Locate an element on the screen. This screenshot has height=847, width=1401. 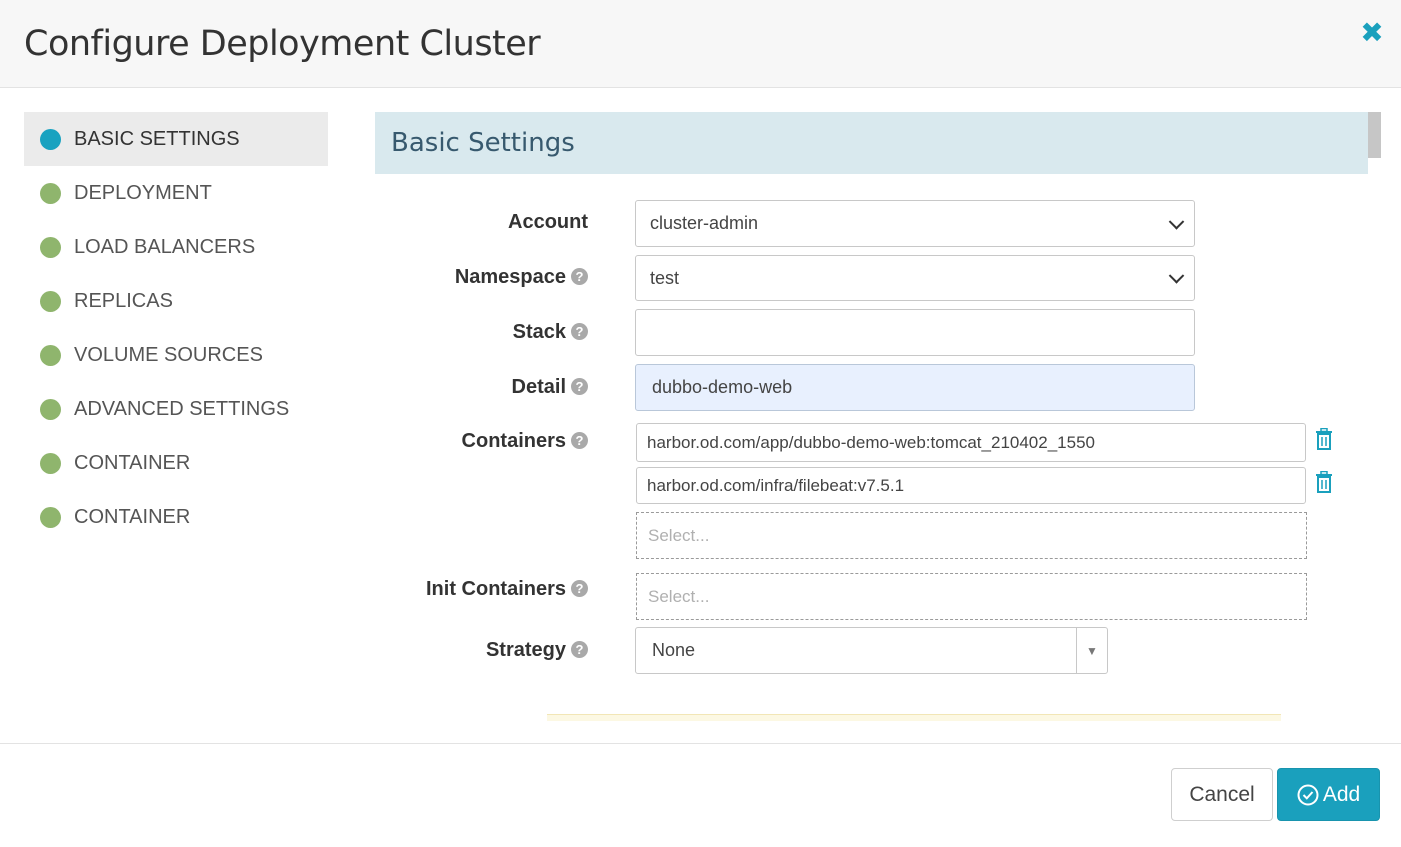
stack-input is located at coordinates (915, 332).